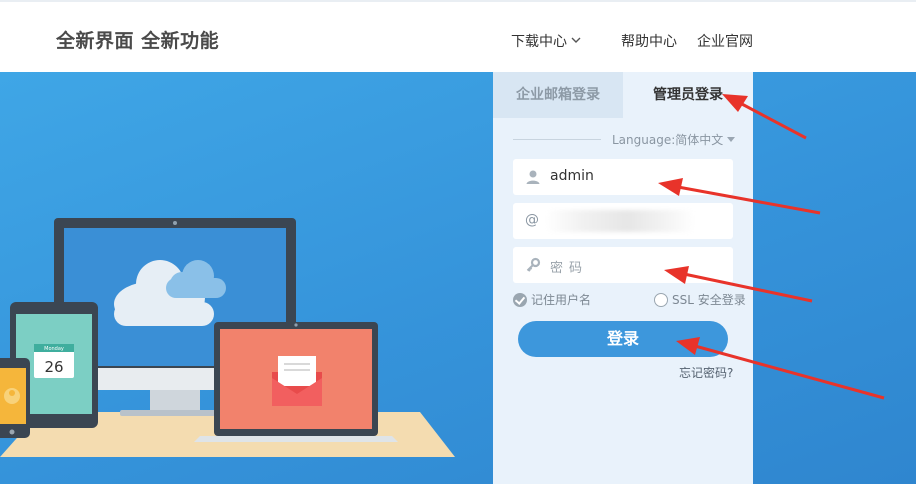 The width and height of the screenshot is (916, 497). I want to click on remember-username-checkbox: 记住用户名, so click(552, 299).